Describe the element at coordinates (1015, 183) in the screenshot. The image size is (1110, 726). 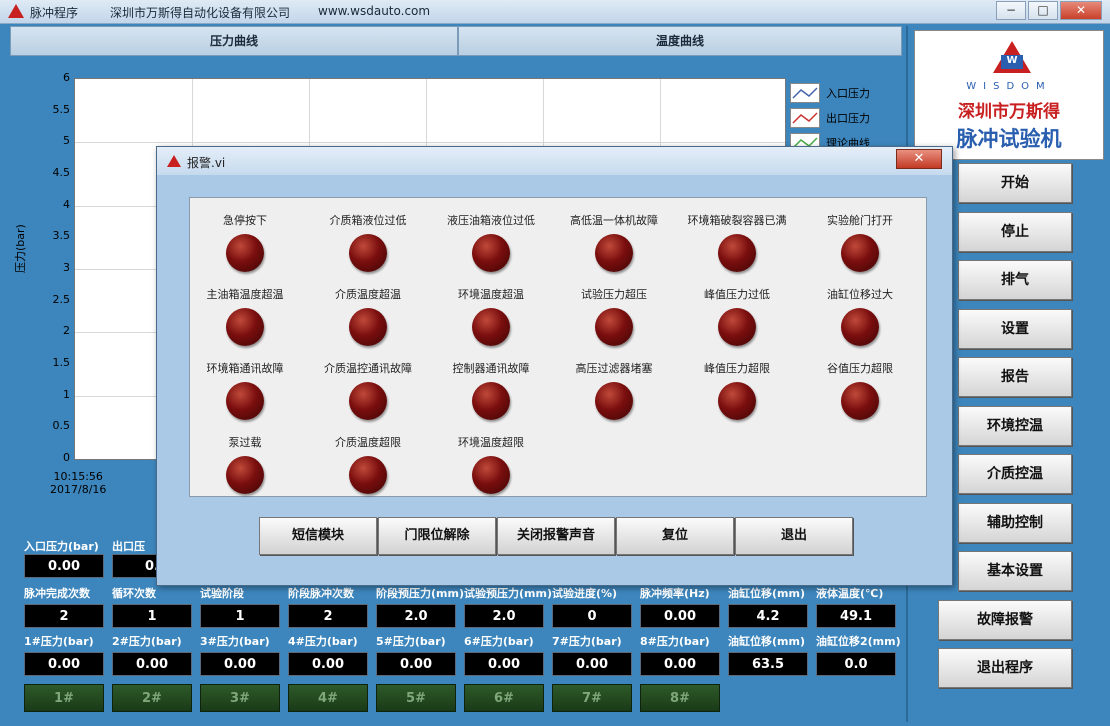
I see `start-button: 开始` at that location.